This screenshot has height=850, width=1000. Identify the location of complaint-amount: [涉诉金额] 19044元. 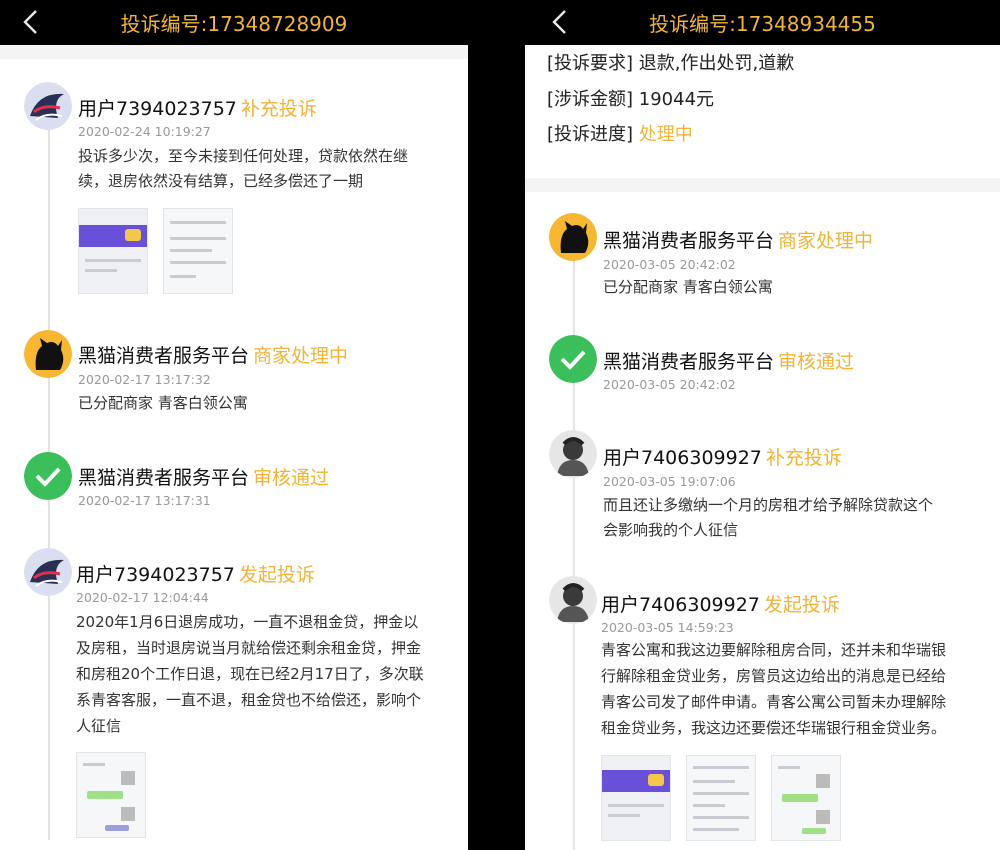
(631, 99).